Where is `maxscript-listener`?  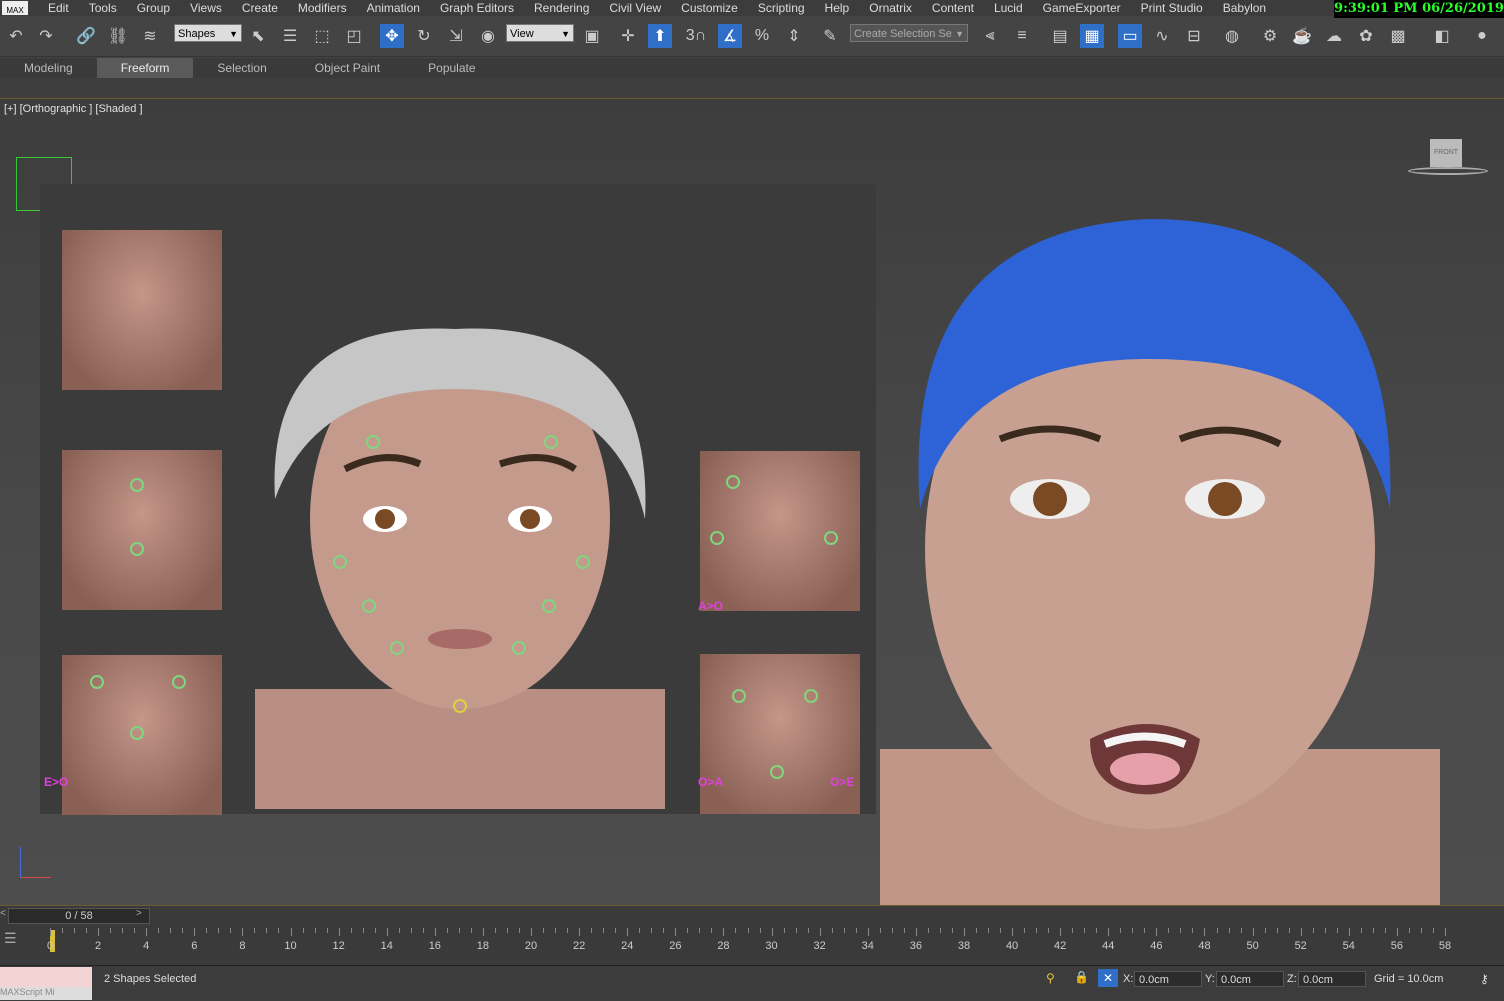 maxscript-listener is located at coordinates (46, 977).